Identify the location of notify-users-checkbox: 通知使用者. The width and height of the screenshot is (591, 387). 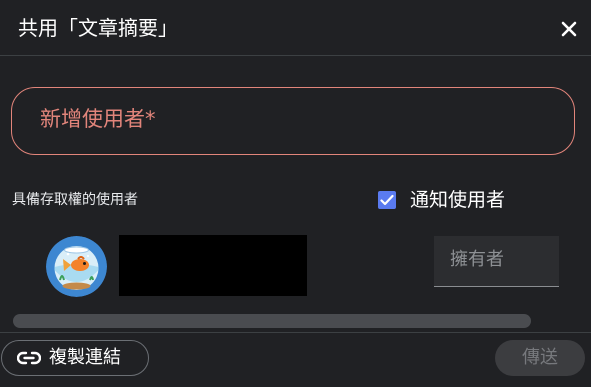
(441, 200).